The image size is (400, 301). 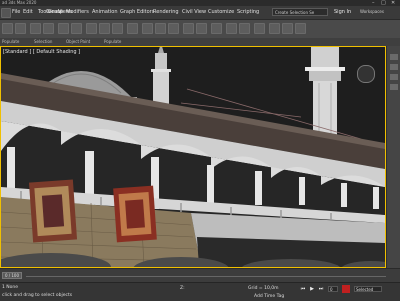 I want to click on layer-icon, so click(x=216, y=28).